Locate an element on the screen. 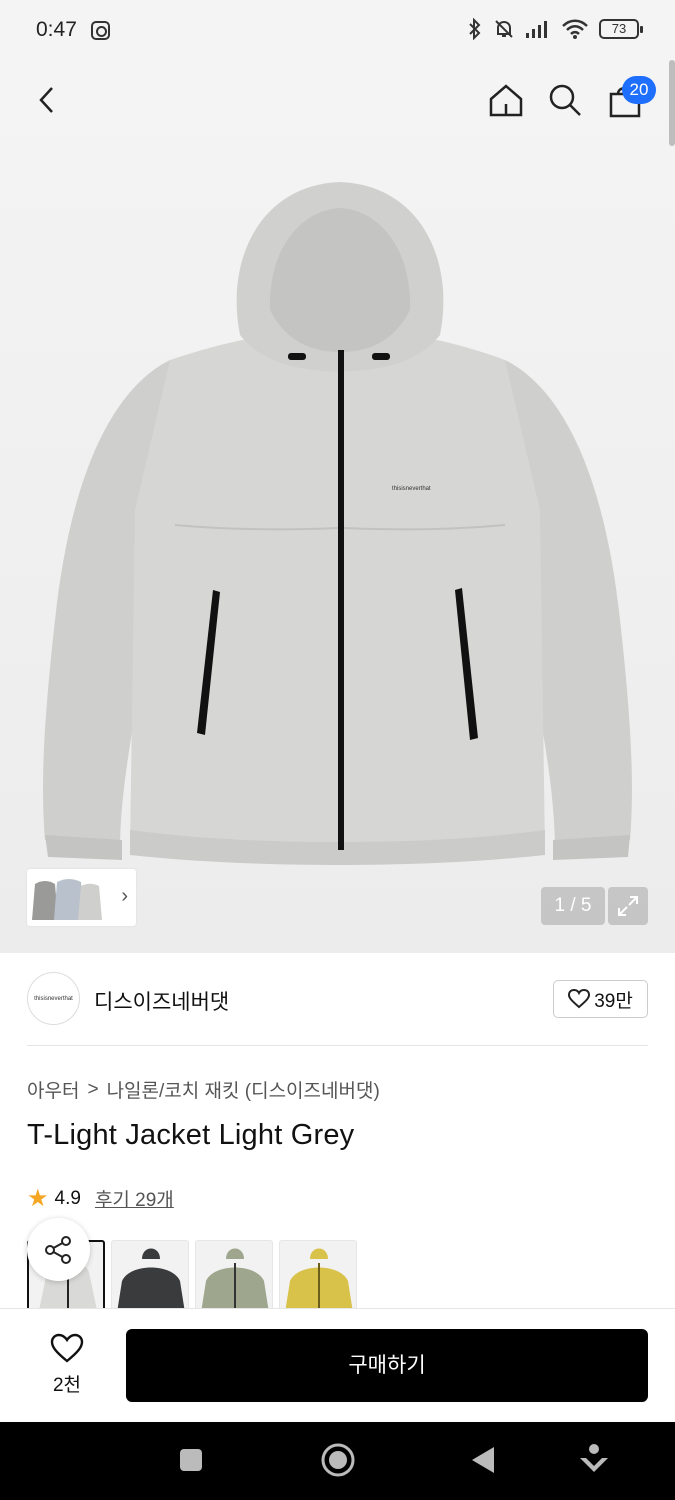 The width and height of the screenshot is (675, 1500). wishlist-button: 2천 is located at coordinates (67, 1365).